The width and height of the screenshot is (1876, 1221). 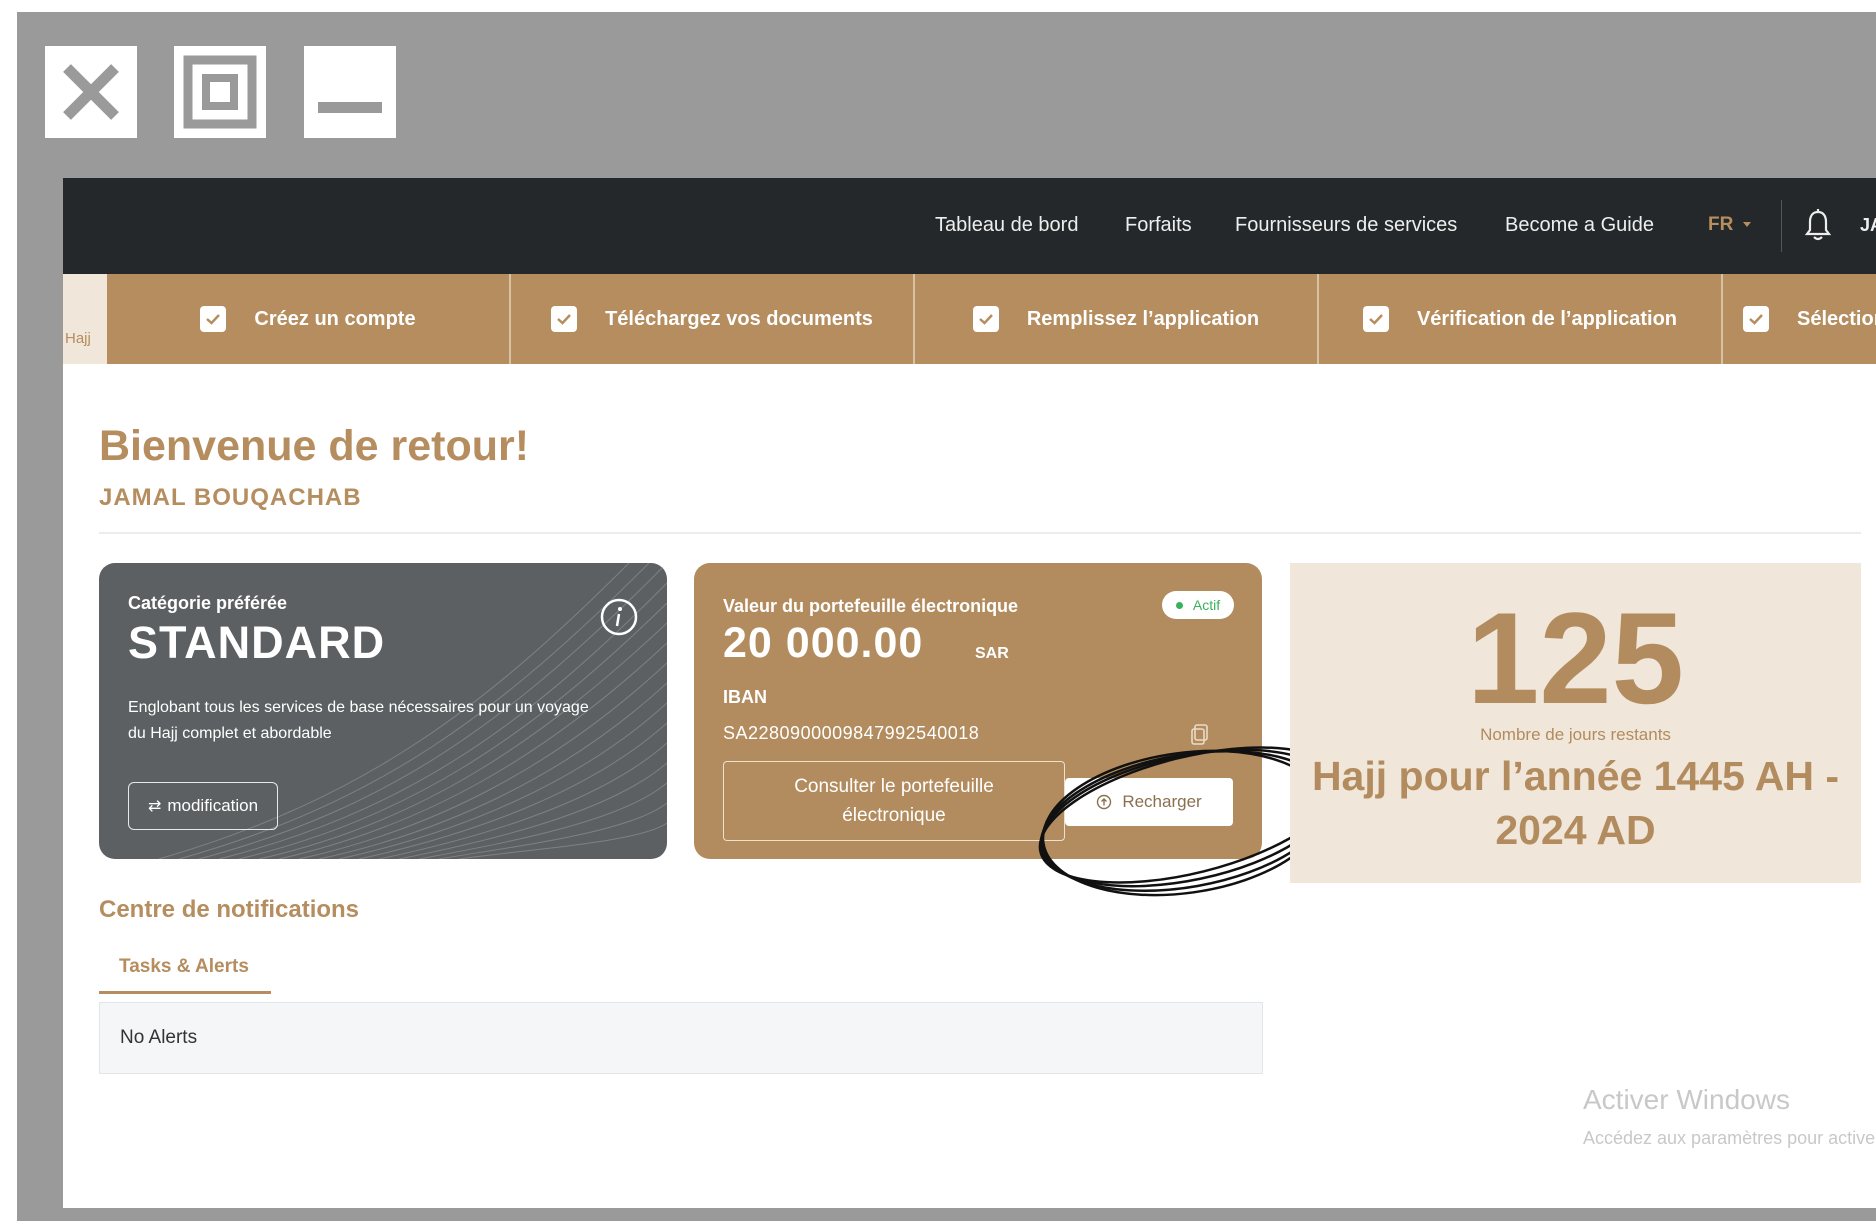 What do you see at coordinates (681, 1038) in the screenshot?
I see `alerts-list: No Alerts` at bounding box center [681, 1038].